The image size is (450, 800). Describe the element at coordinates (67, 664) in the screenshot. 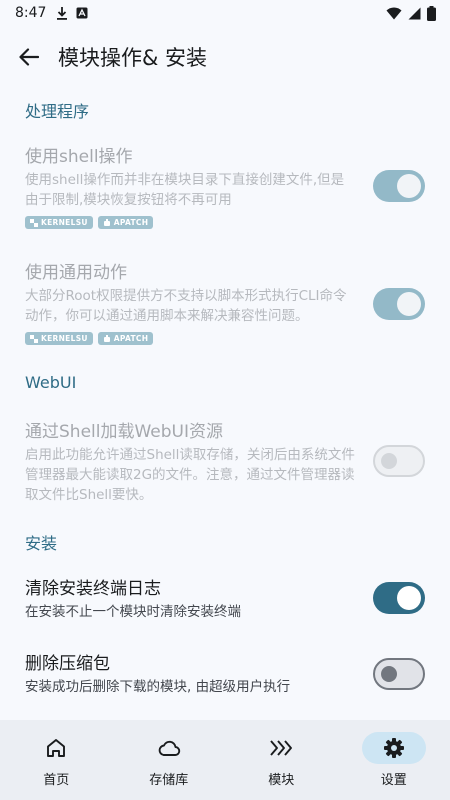

I see `pref-delete-zip-title: 删除压缩包` at that location.